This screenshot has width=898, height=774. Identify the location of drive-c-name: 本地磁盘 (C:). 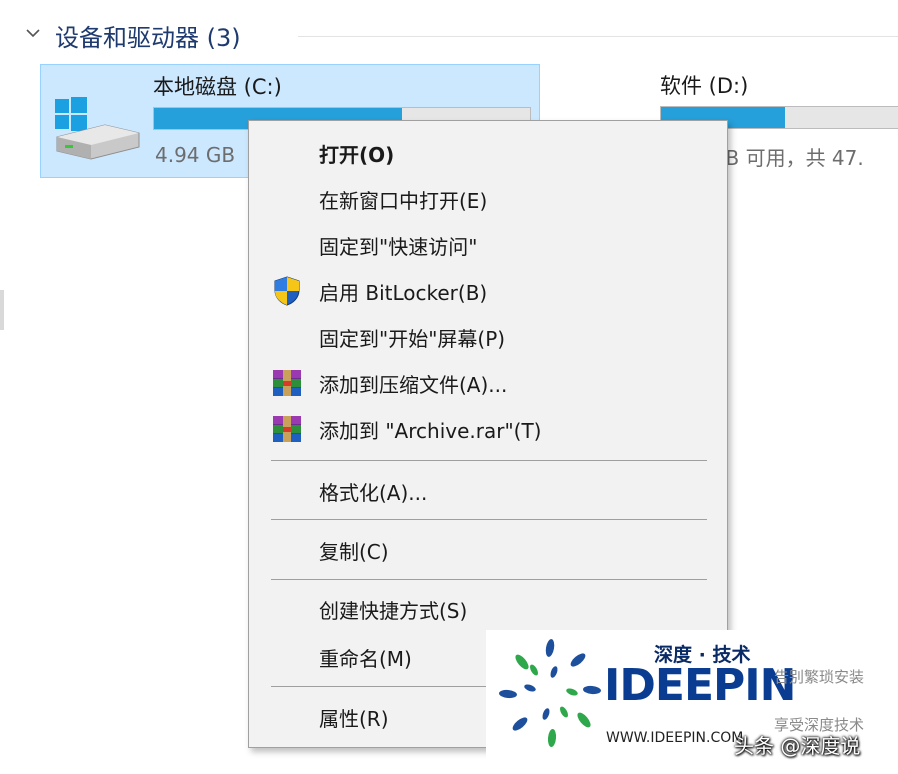
(217, 87).